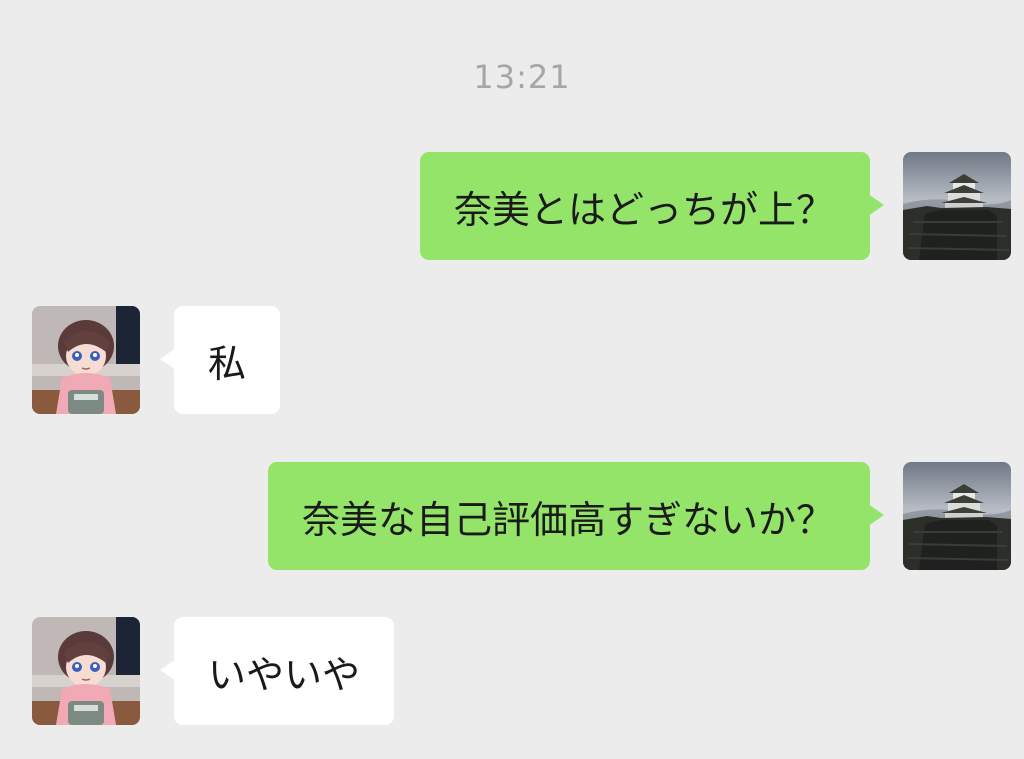 The image size is (1024, 759). Describe the element at coordinates (522, 77) in the screenshot. I see `chat-timestamp: 13:21` at that location.